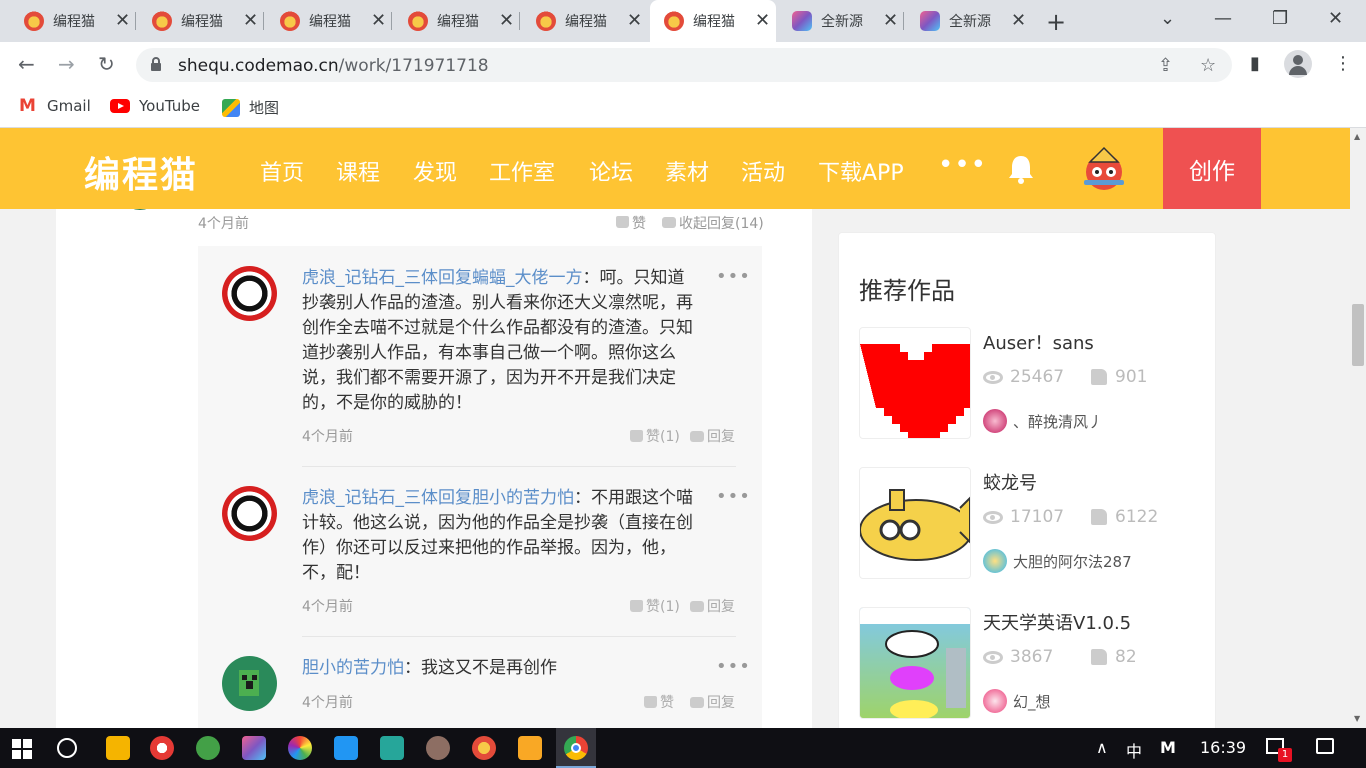 This screenshot has width=1366, height=768. Describe the element at coordinates (54, 106) in the screenshot. I see `bookmark-gmail: Gmail` at that location.